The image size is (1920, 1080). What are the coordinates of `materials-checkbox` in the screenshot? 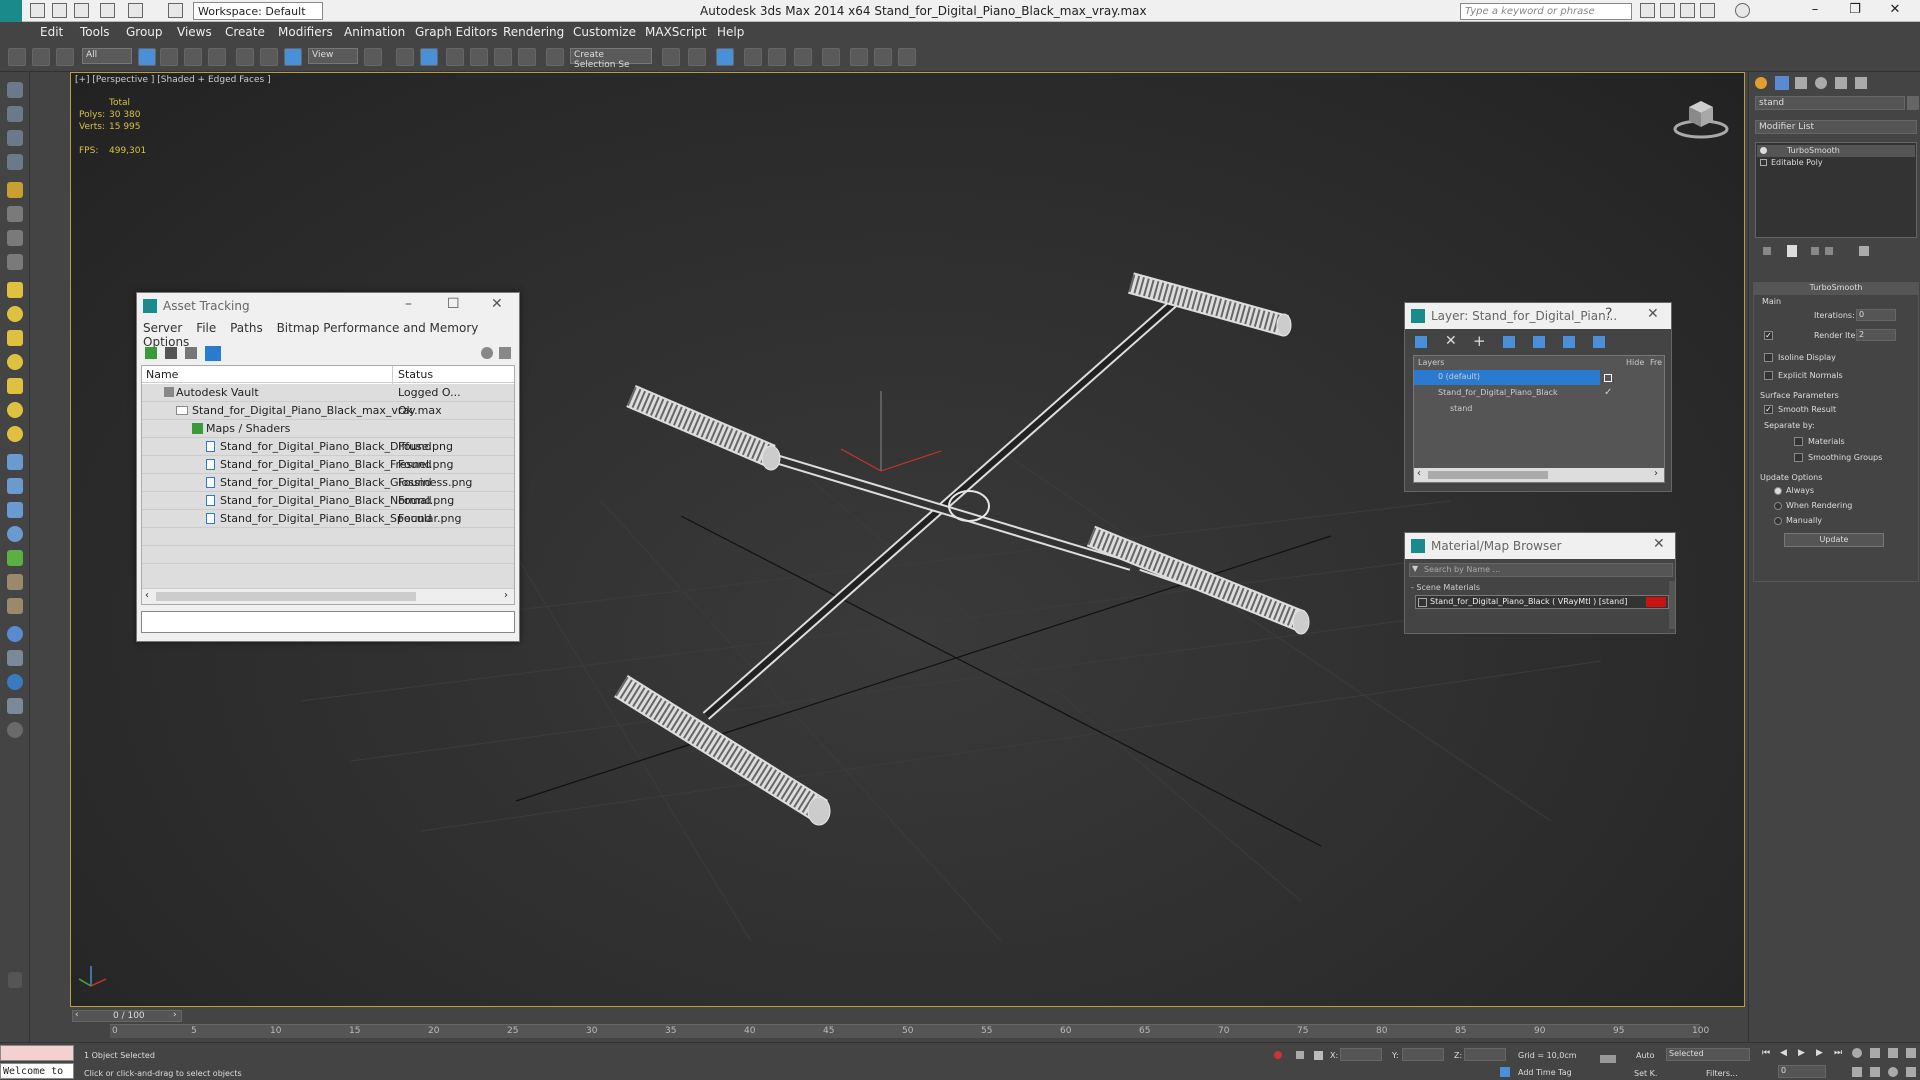 It's located at (1798, 441).